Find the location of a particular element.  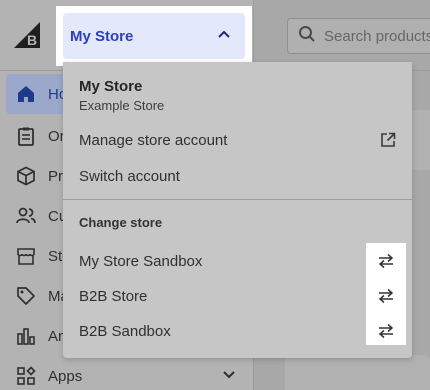

store-option-label: B2B Store is located at coordinates (113, 296).